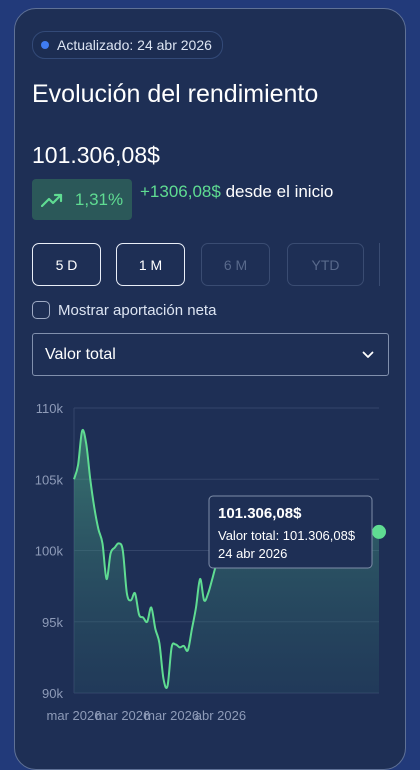 The width and height of the screenshot is (420, 770). Describe the element at coordinates (49, 479) in the screenshot. I see `y-tick-label: 105k` at that location.